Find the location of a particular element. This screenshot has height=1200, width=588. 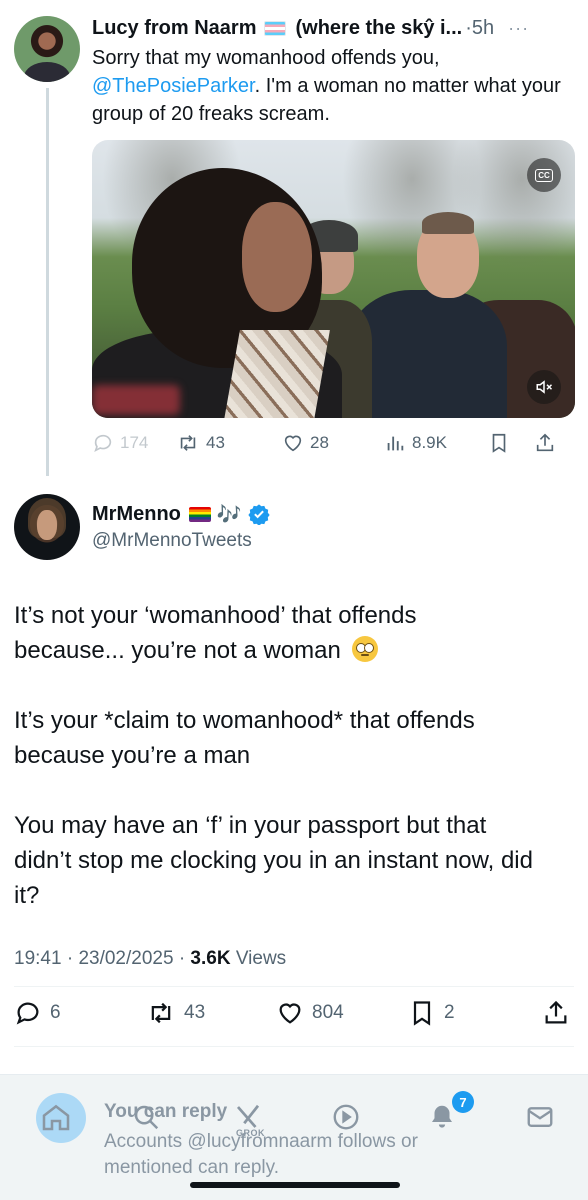

rainbow-flag-icon is located at coordinates (199, 514).